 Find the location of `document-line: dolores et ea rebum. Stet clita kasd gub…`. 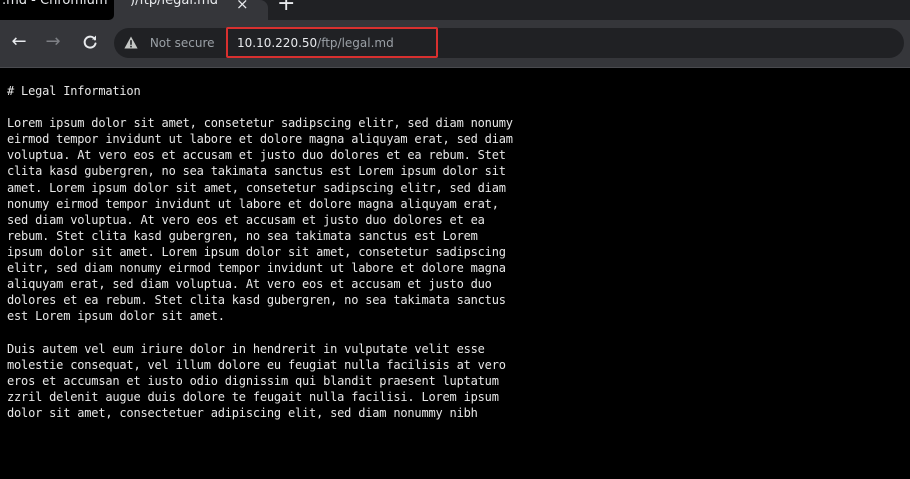

document-line: dolores et ea rebum. Stet clita kasd gub… is located at coordinates (256, 300).